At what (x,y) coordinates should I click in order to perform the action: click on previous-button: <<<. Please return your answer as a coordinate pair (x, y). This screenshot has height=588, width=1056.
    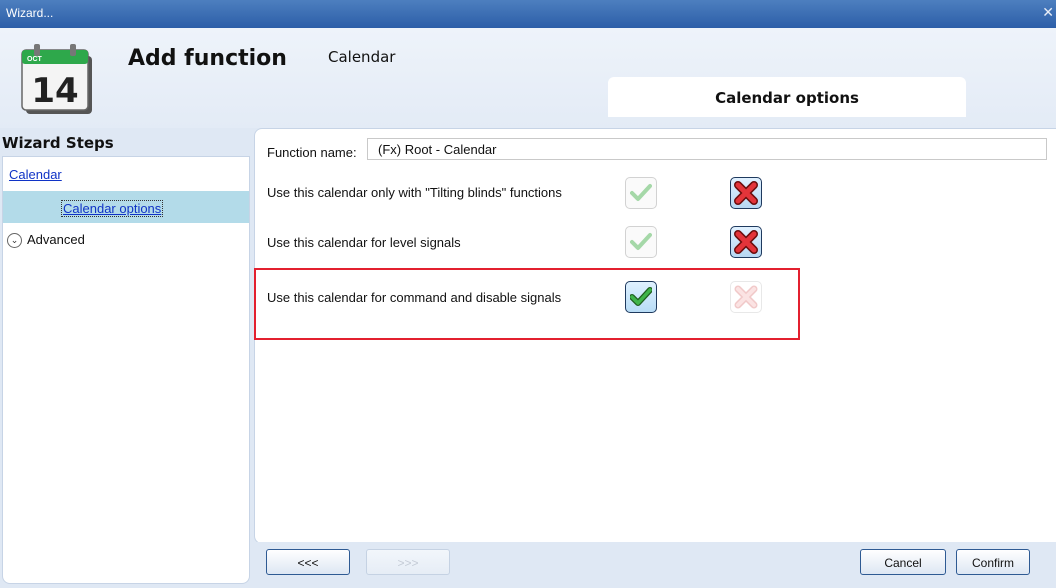
    Looking at the image, I should click on (308, 562).